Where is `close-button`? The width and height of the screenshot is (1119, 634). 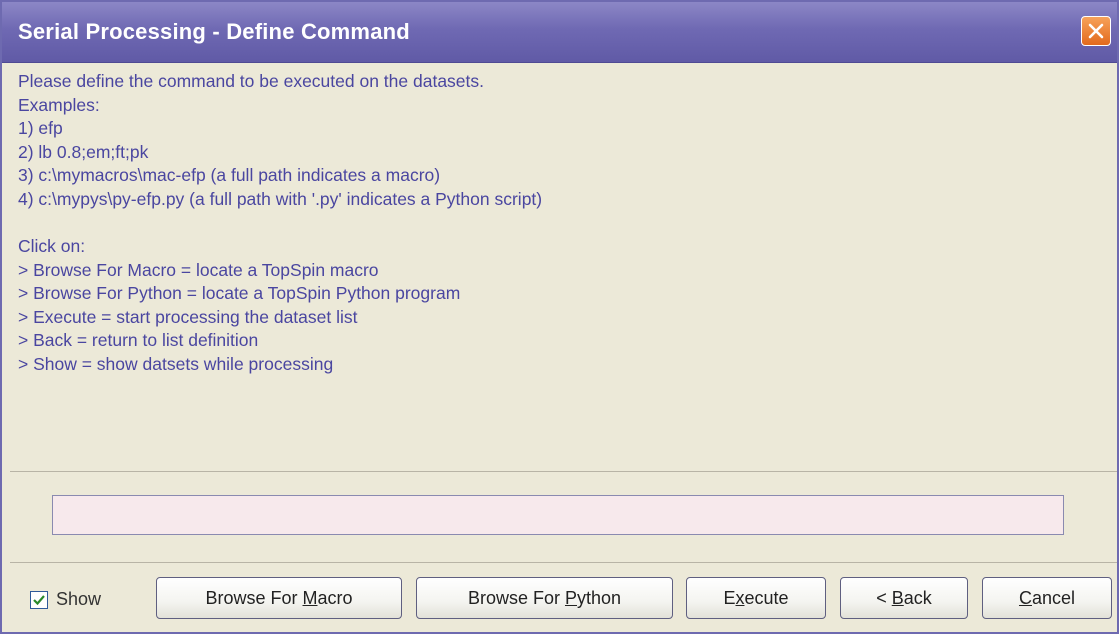
close-button is located at coordinates (1096, 31).